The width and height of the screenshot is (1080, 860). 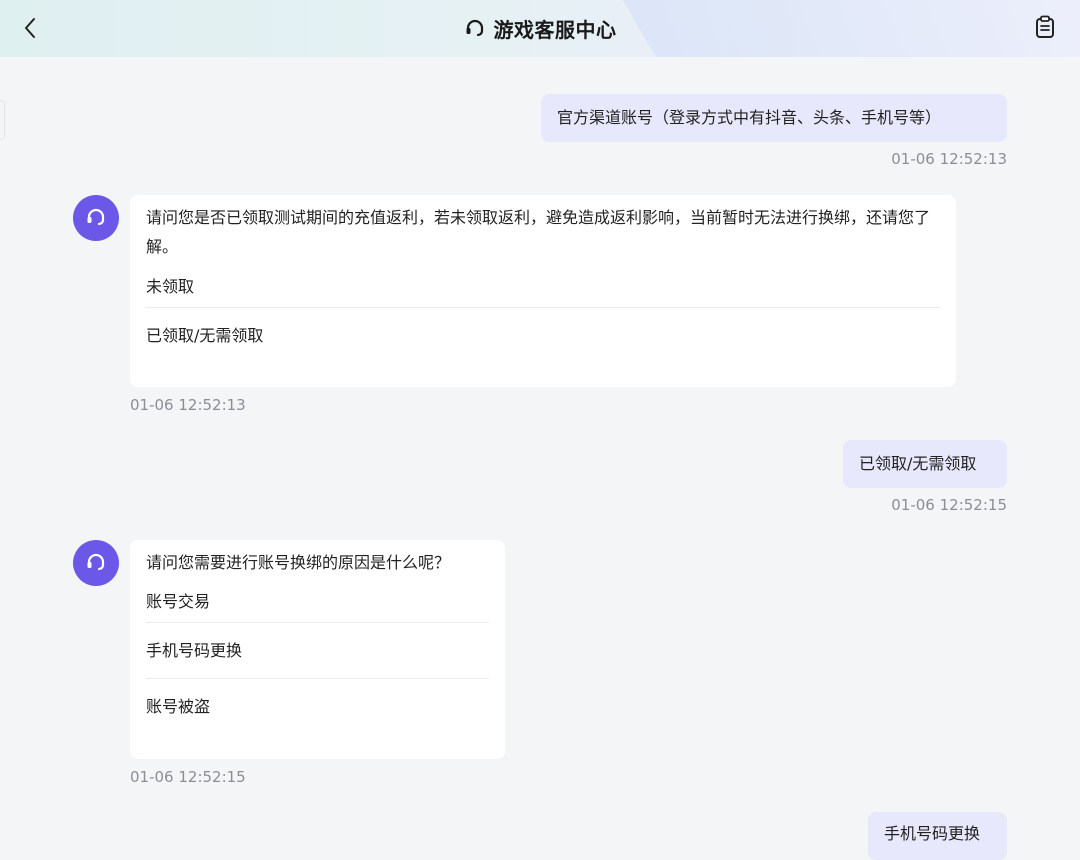 I want to click on clipboard-icon, so click(x=1045, y=26).